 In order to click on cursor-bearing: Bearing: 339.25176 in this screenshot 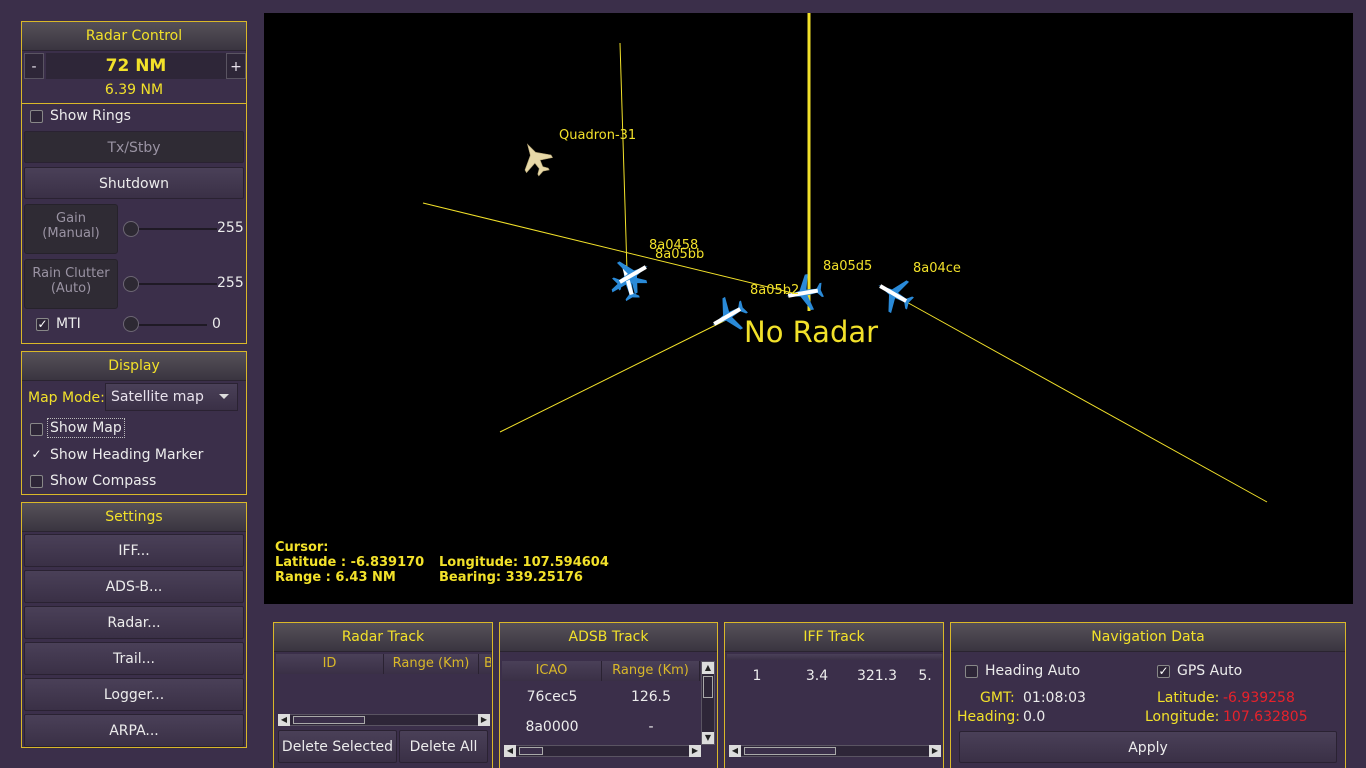, I will do `click(511, 577)`.